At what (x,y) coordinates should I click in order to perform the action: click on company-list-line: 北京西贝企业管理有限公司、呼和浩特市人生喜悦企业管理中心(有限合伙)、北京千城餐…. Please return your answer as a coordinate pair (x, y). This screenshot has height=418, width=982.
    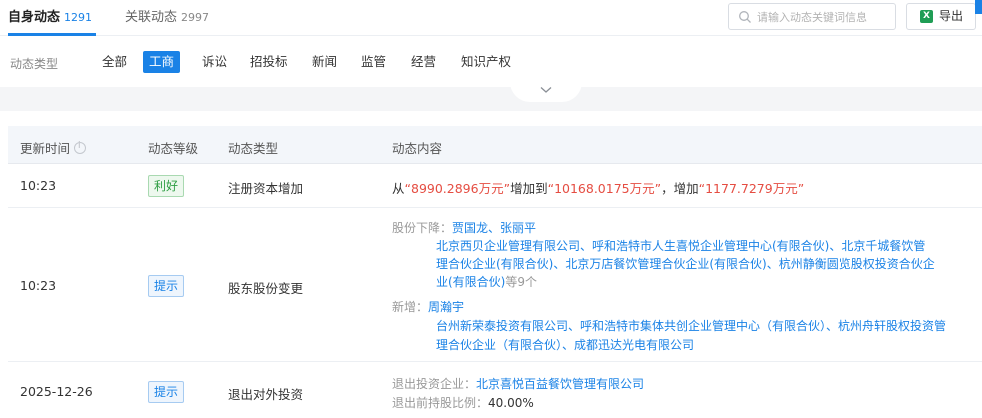
    Looking at the image, I should click on (680, 246).